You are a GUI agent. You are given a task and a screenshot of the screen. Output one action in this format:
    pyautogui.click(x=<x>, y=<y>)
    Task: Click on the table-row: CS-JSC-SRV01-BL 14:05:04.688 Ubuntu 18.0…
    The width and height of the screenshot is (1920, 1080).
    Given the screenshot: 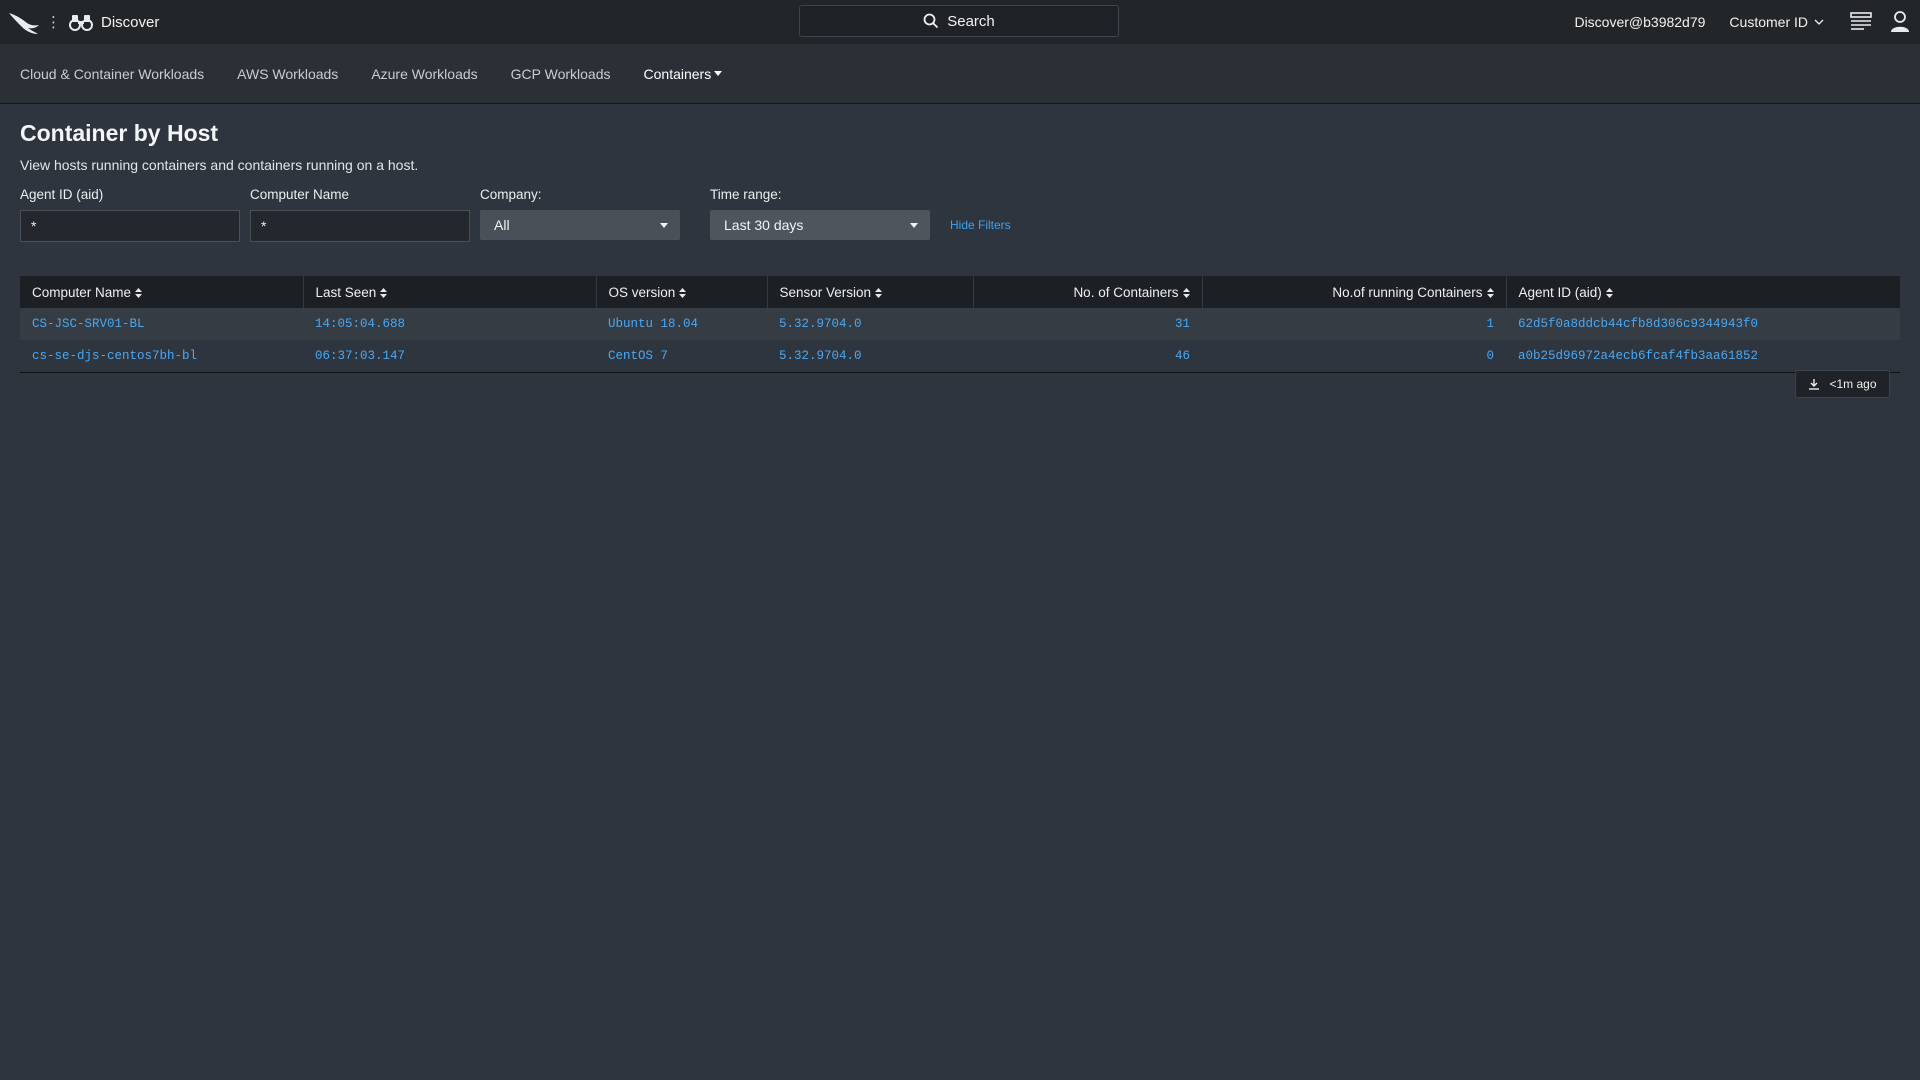 What is the action you would take?
    pyautogui.click(x=960, y=324)
    